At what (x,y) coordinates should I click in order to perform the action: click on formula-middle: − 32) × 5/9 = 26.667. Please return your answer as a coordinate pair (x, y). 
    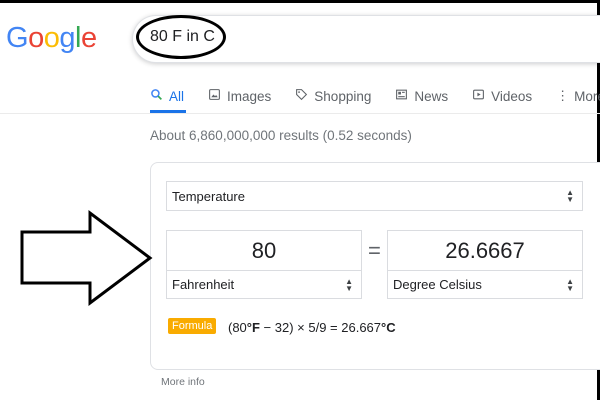
    Looking at the image, I should click on (320, 327).